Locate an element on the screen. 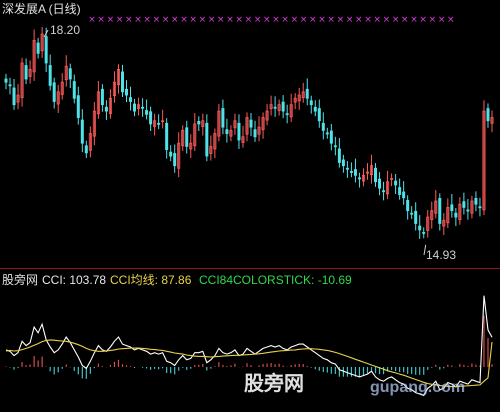  cci-value-label: CCI: 103.78 is located at coordinates (74, 280).